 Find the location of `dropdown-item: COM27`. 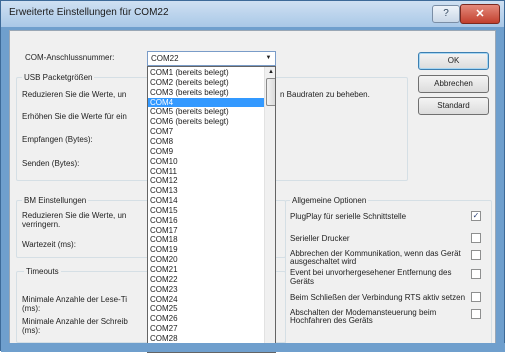

dropdown-item: COM27 is located at coordinates (207, 328).